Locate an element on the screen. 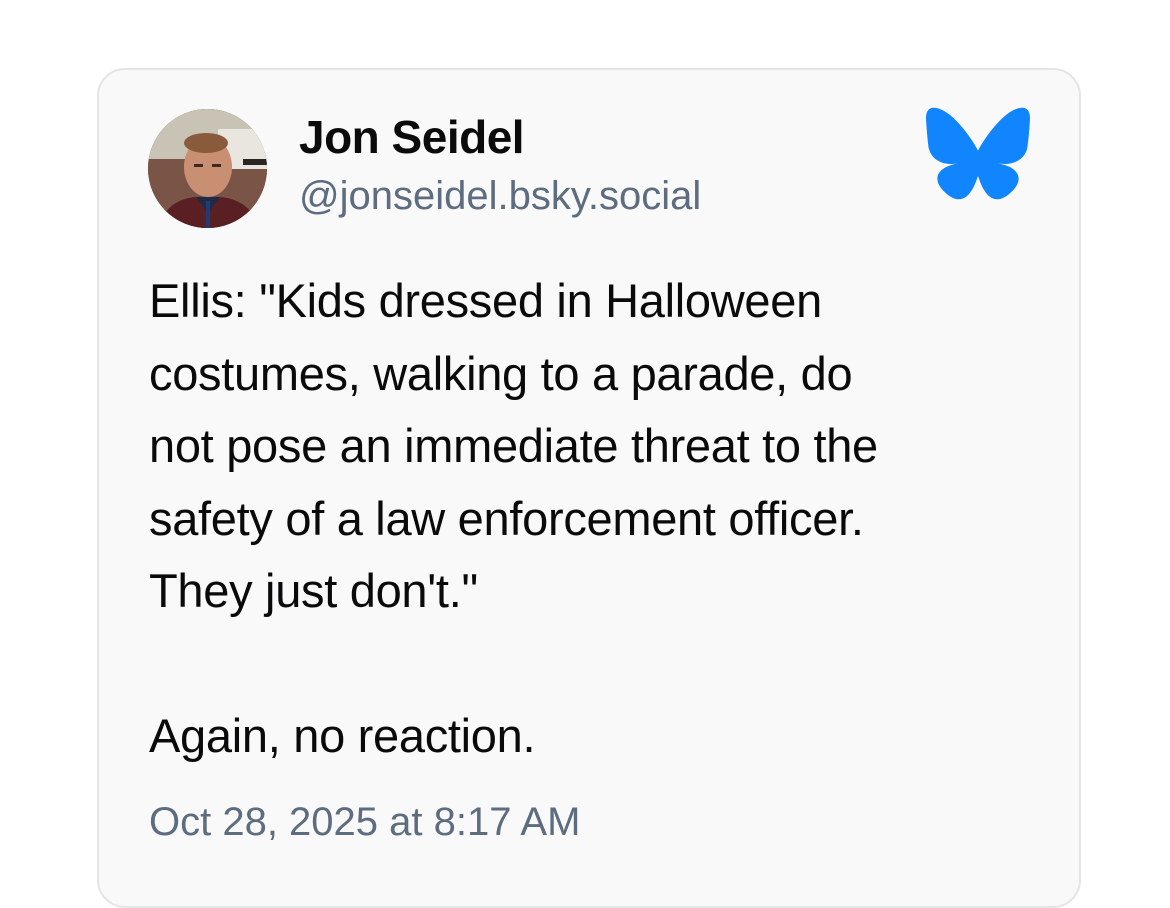 The image size is (1170, 908). author-display-name: Jon Seidel is located at coordinates (412, 137).